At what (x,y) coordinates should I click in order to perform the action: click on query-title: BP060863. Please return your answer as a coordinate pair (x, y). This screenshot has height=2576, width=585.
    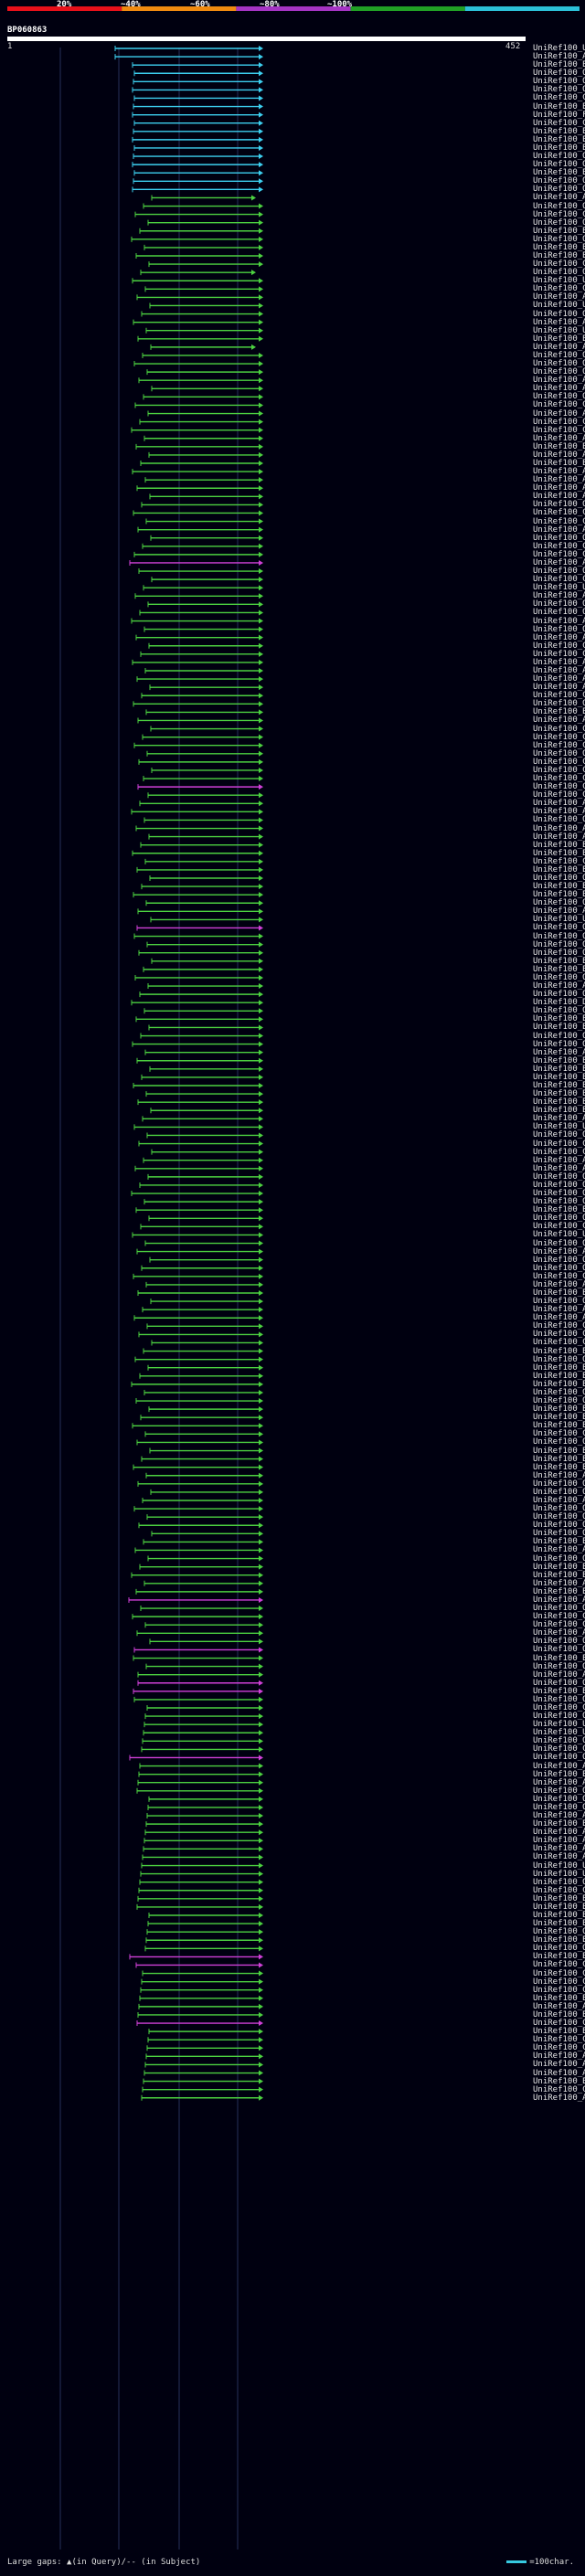
    Looking at the image, I should click on (28, 30).